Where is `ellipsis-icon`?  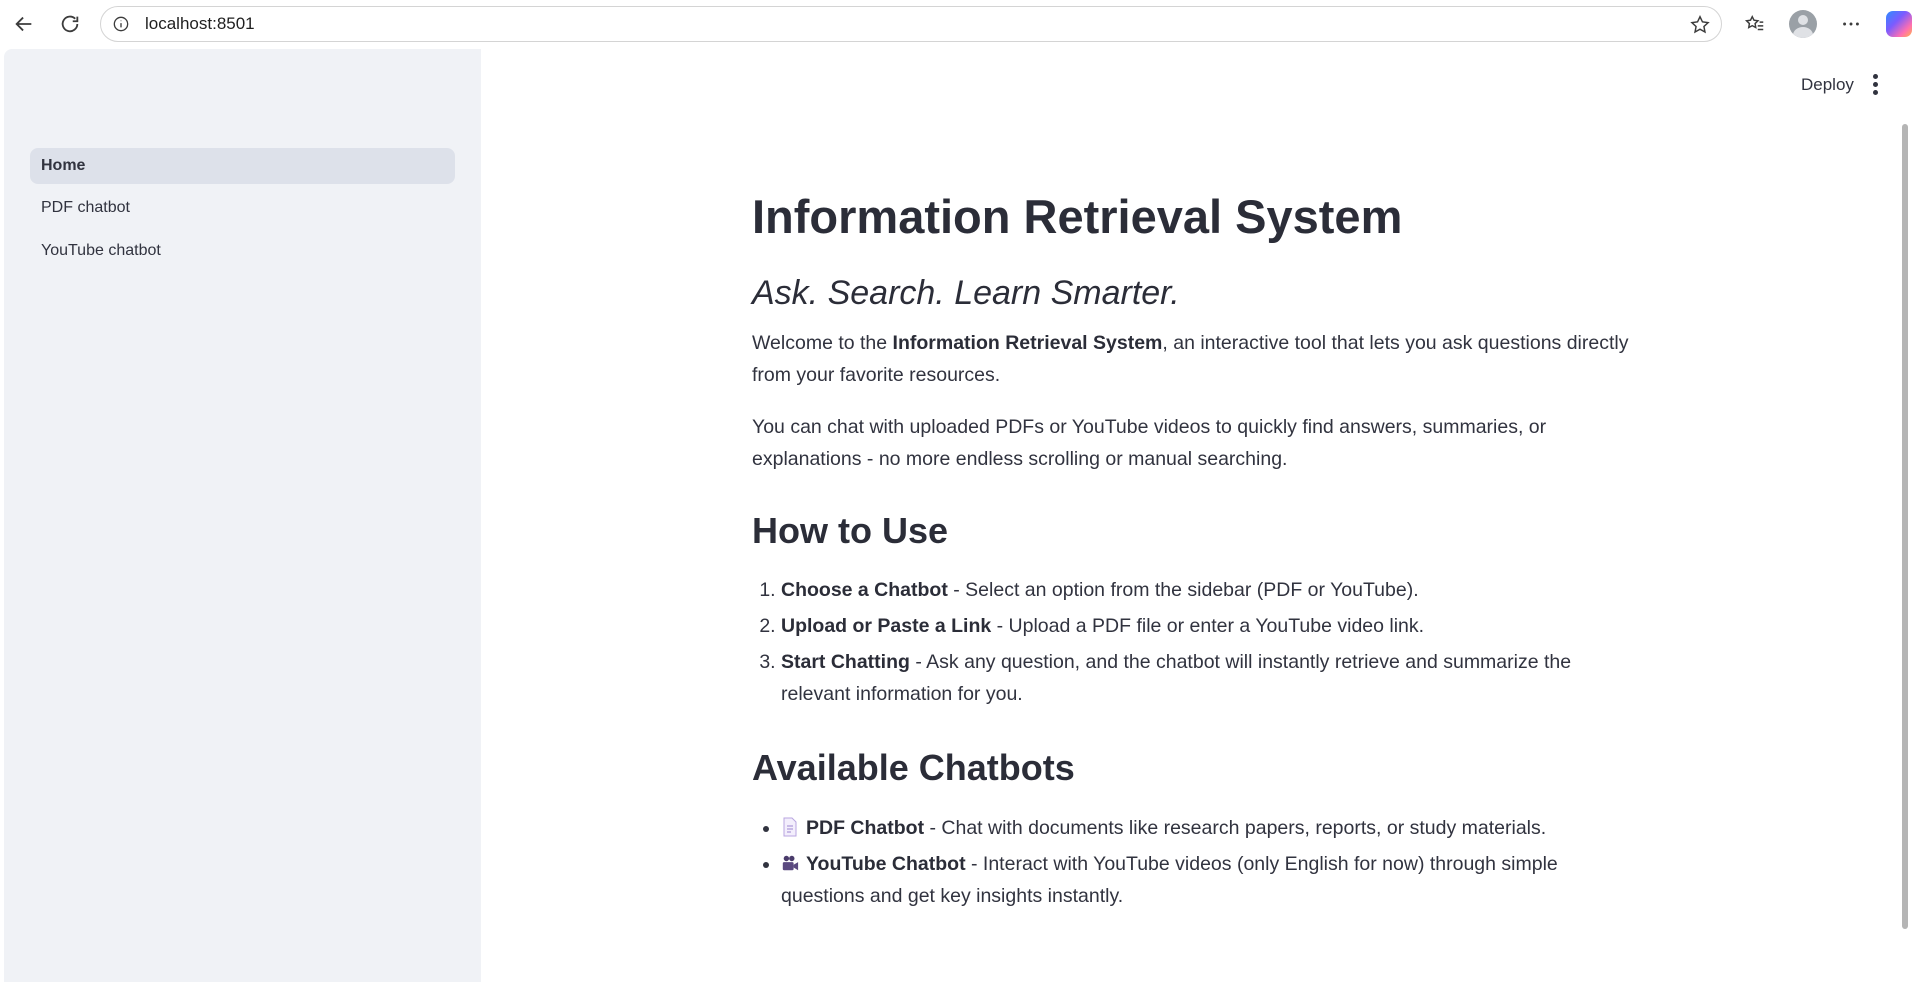 ellipsis-icon is located at coordinates (1851, 24).